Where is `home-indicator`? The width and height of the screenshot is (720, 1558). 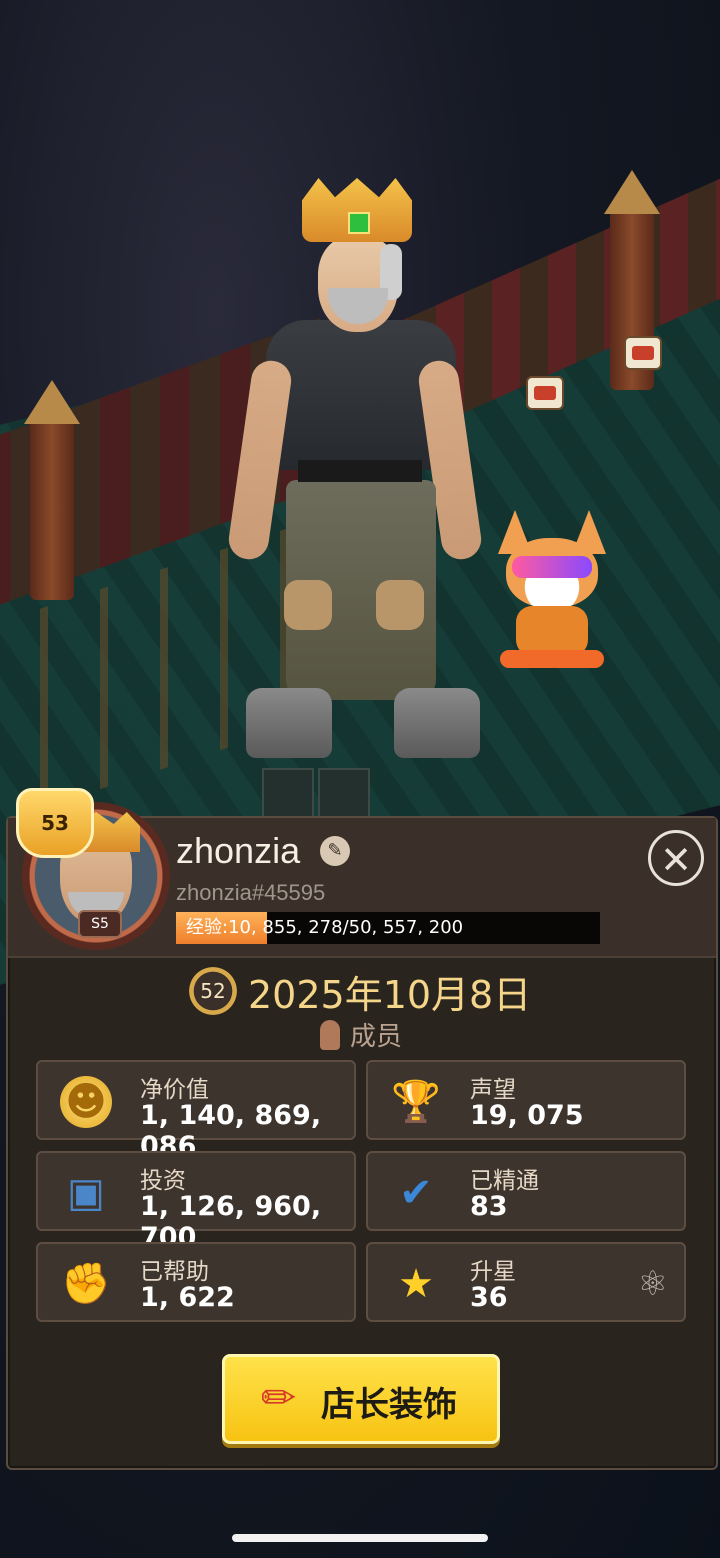 home-indicator is located at coordinates (360, 1538).